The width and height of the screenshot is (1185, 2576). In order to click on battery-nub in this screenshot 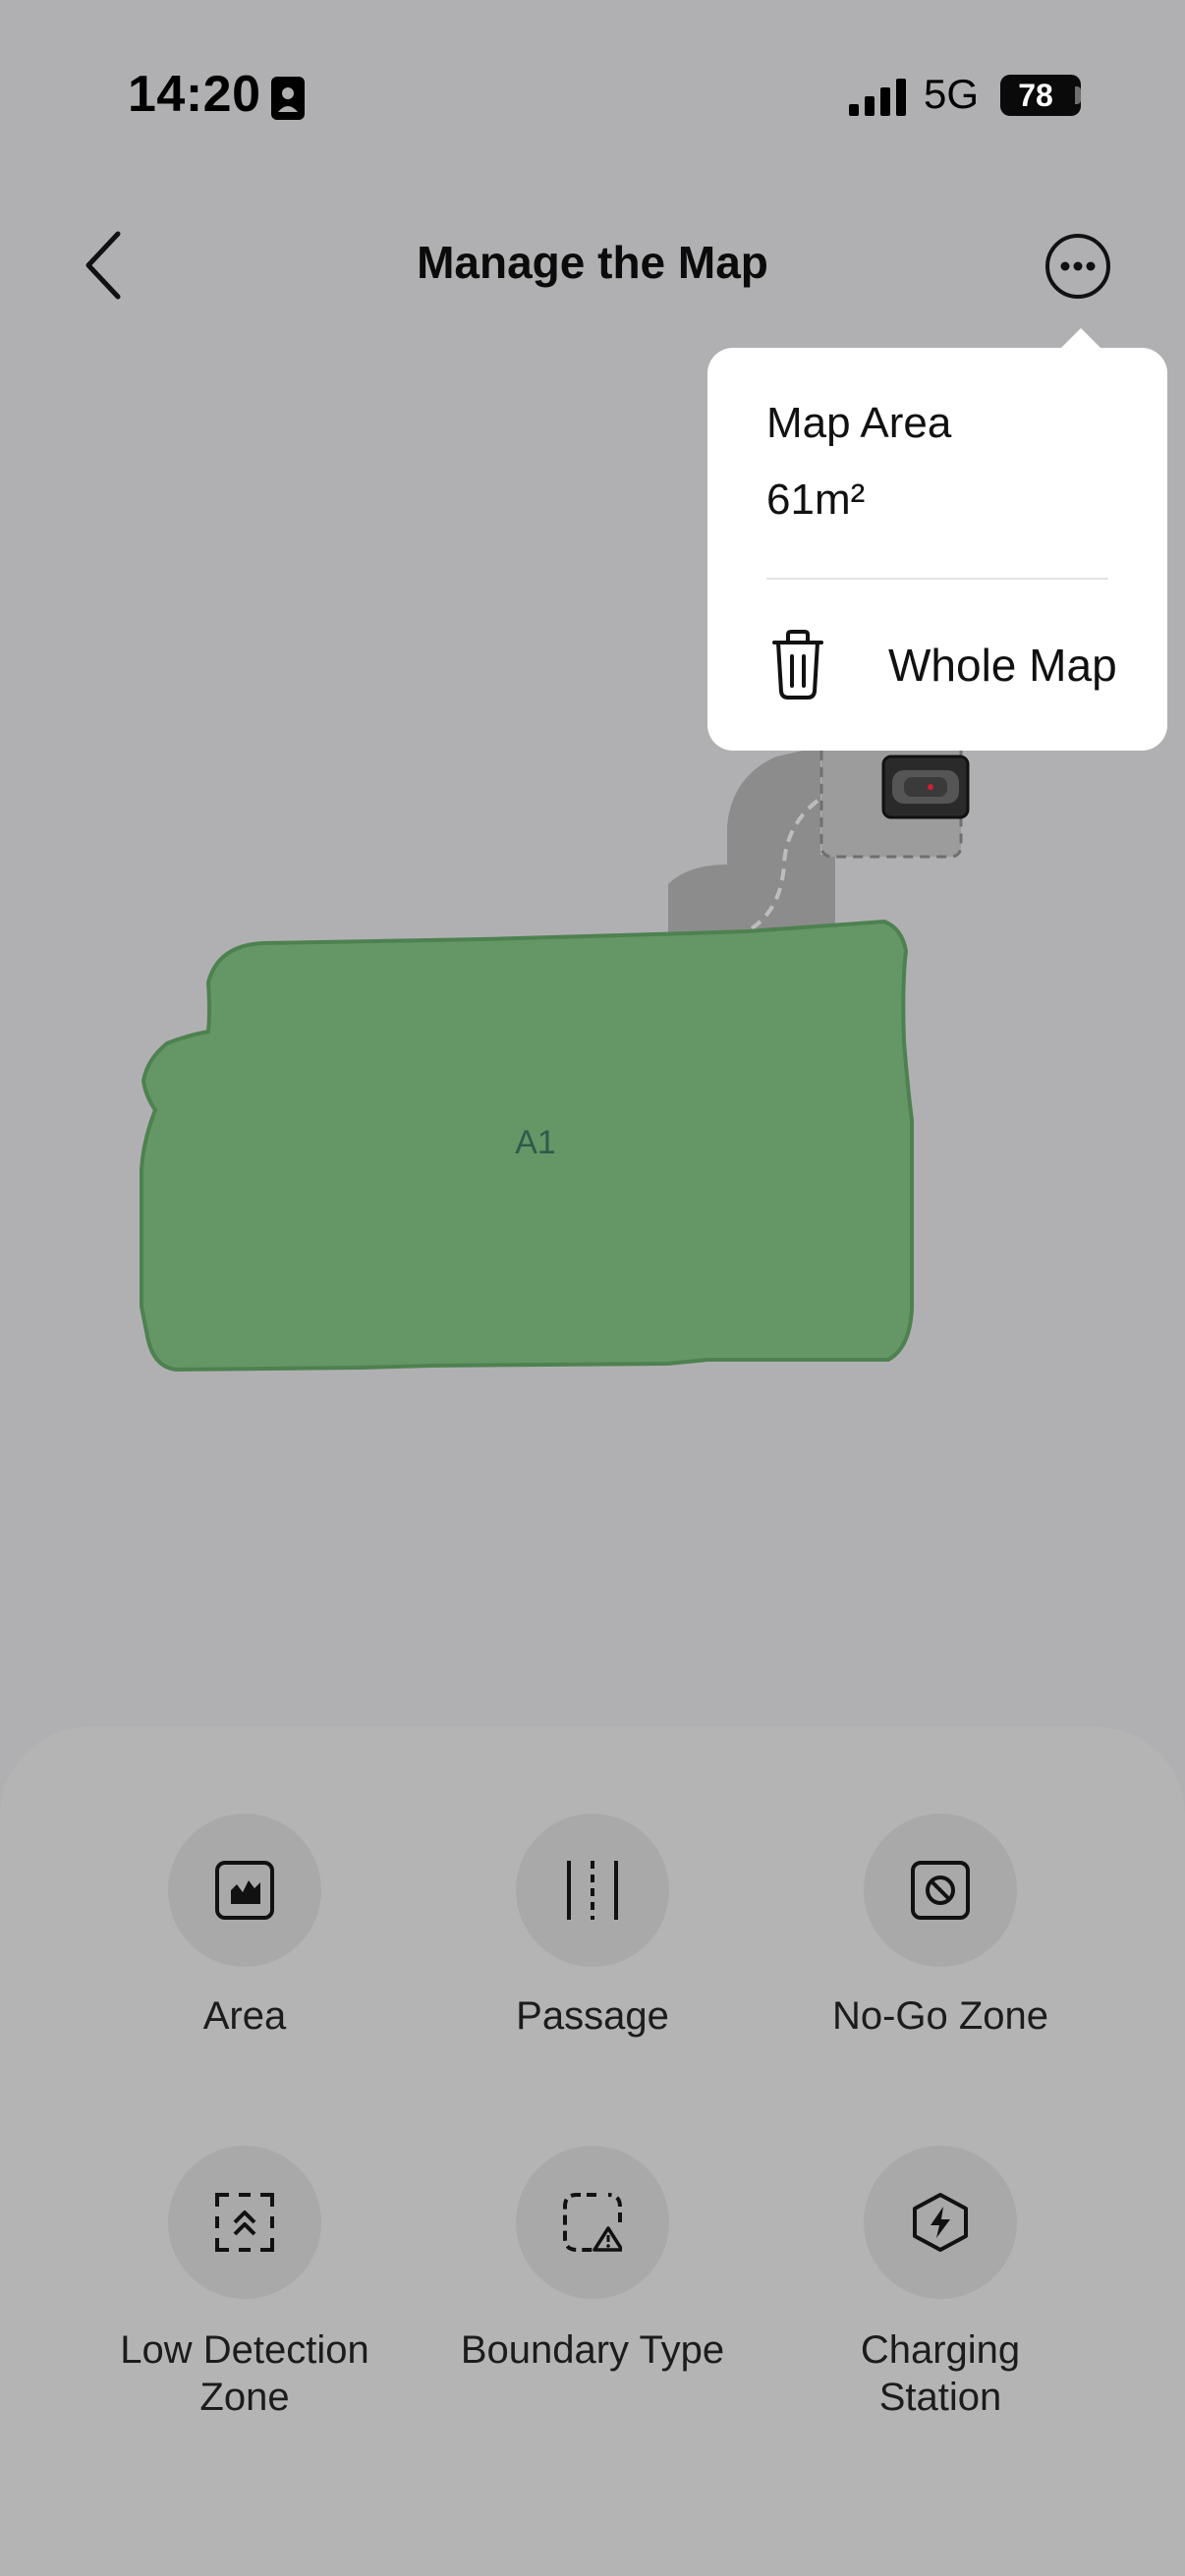, I will do `click(1078, 95)`.